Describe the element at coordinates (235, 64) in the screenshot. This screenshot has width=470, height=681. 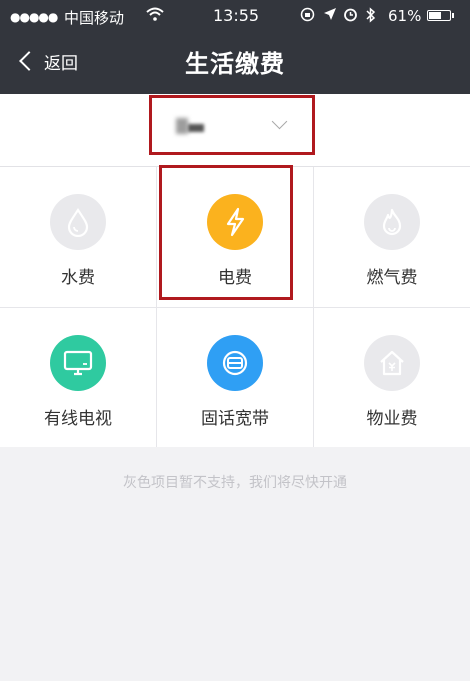
I see `page-title: 生活缴费` at that location.